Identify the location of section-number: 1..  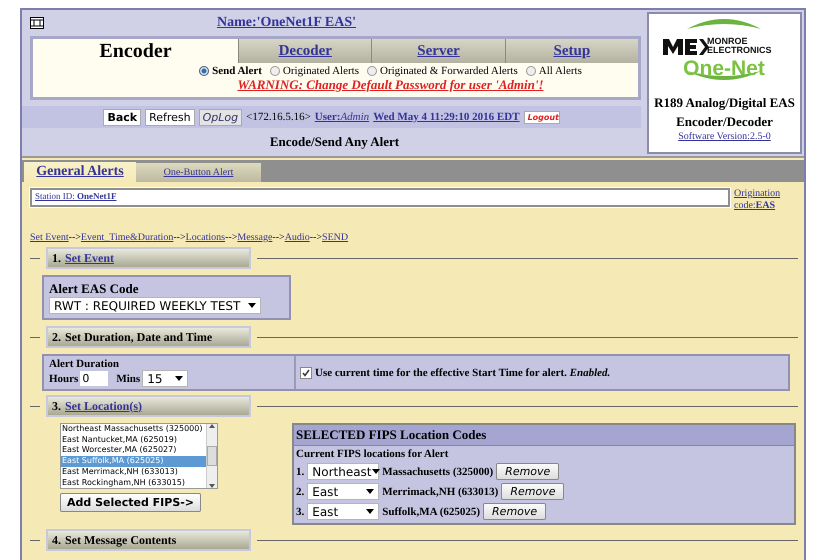
(56, 258).